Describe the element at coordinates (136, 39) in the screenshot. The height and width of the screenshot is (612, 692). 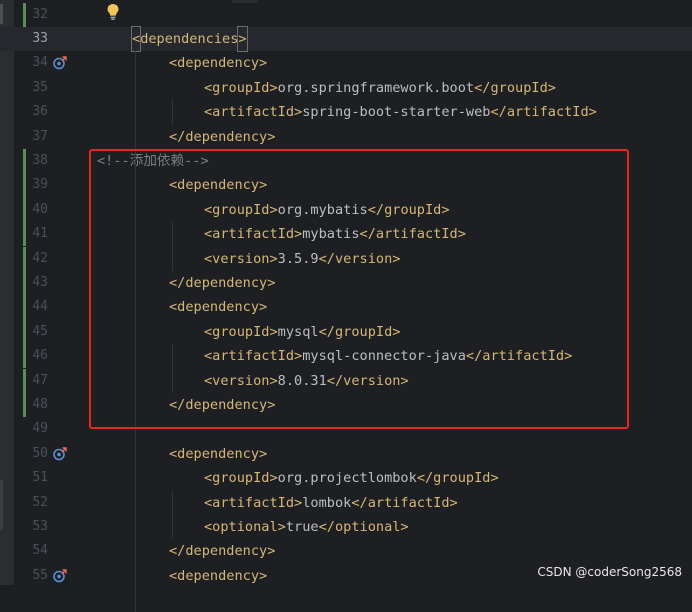
I see `matched-bracket: <` at that location.